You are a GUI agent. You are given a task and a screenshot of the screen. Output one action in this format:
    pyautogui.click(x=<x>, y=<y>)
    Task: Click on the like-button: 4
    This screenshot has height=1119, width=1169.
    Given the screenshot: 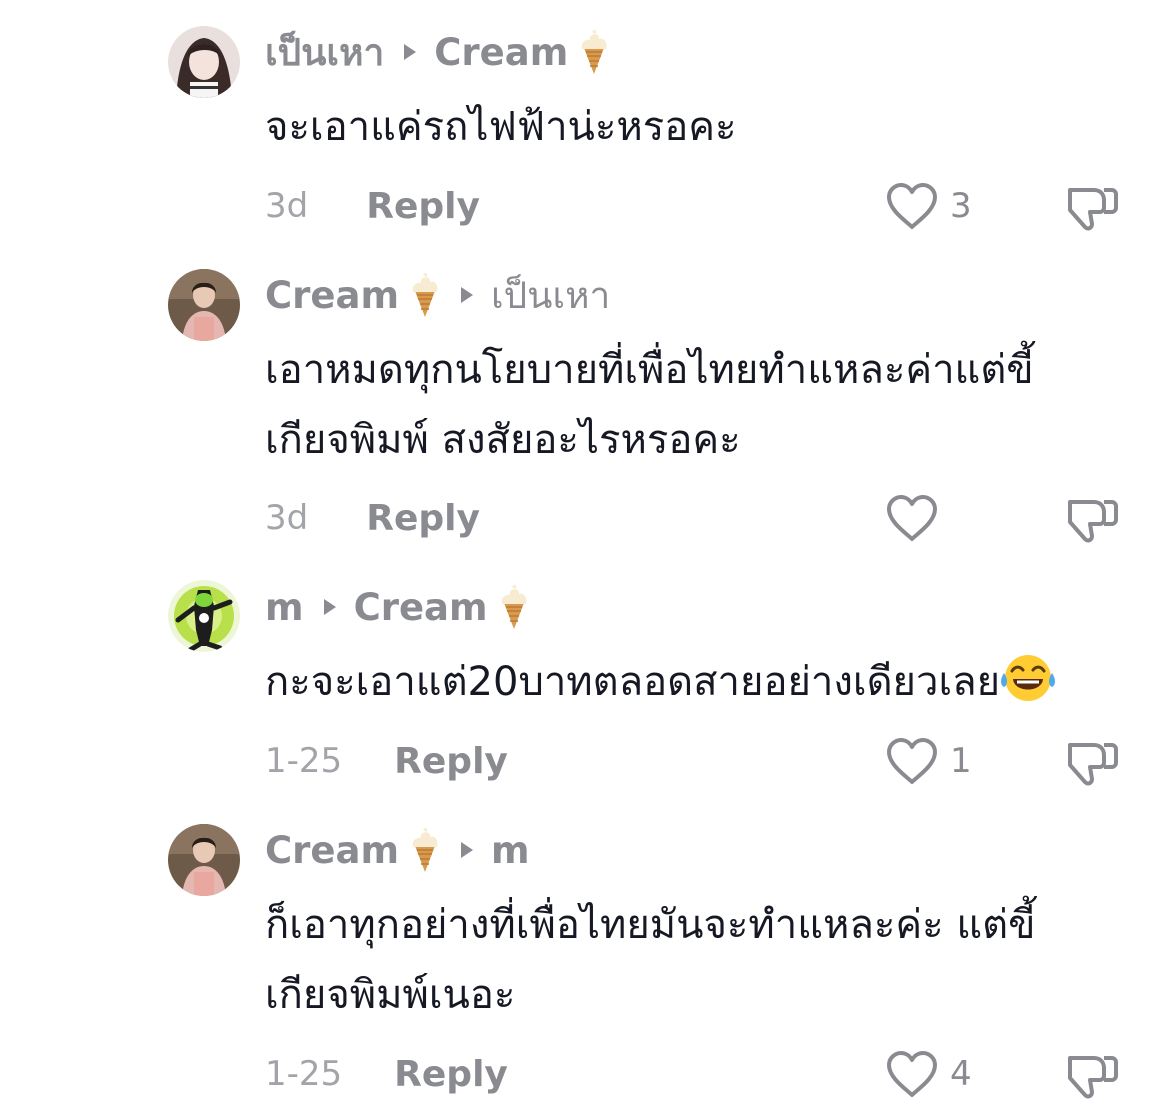 What is the action you would take?
    pyautogui.click(x=928, y=1074)
    